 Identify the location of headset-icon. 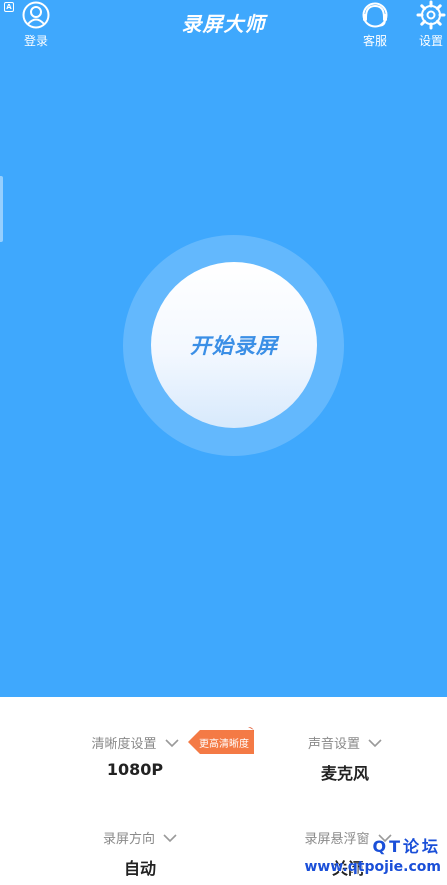
(375, 15).